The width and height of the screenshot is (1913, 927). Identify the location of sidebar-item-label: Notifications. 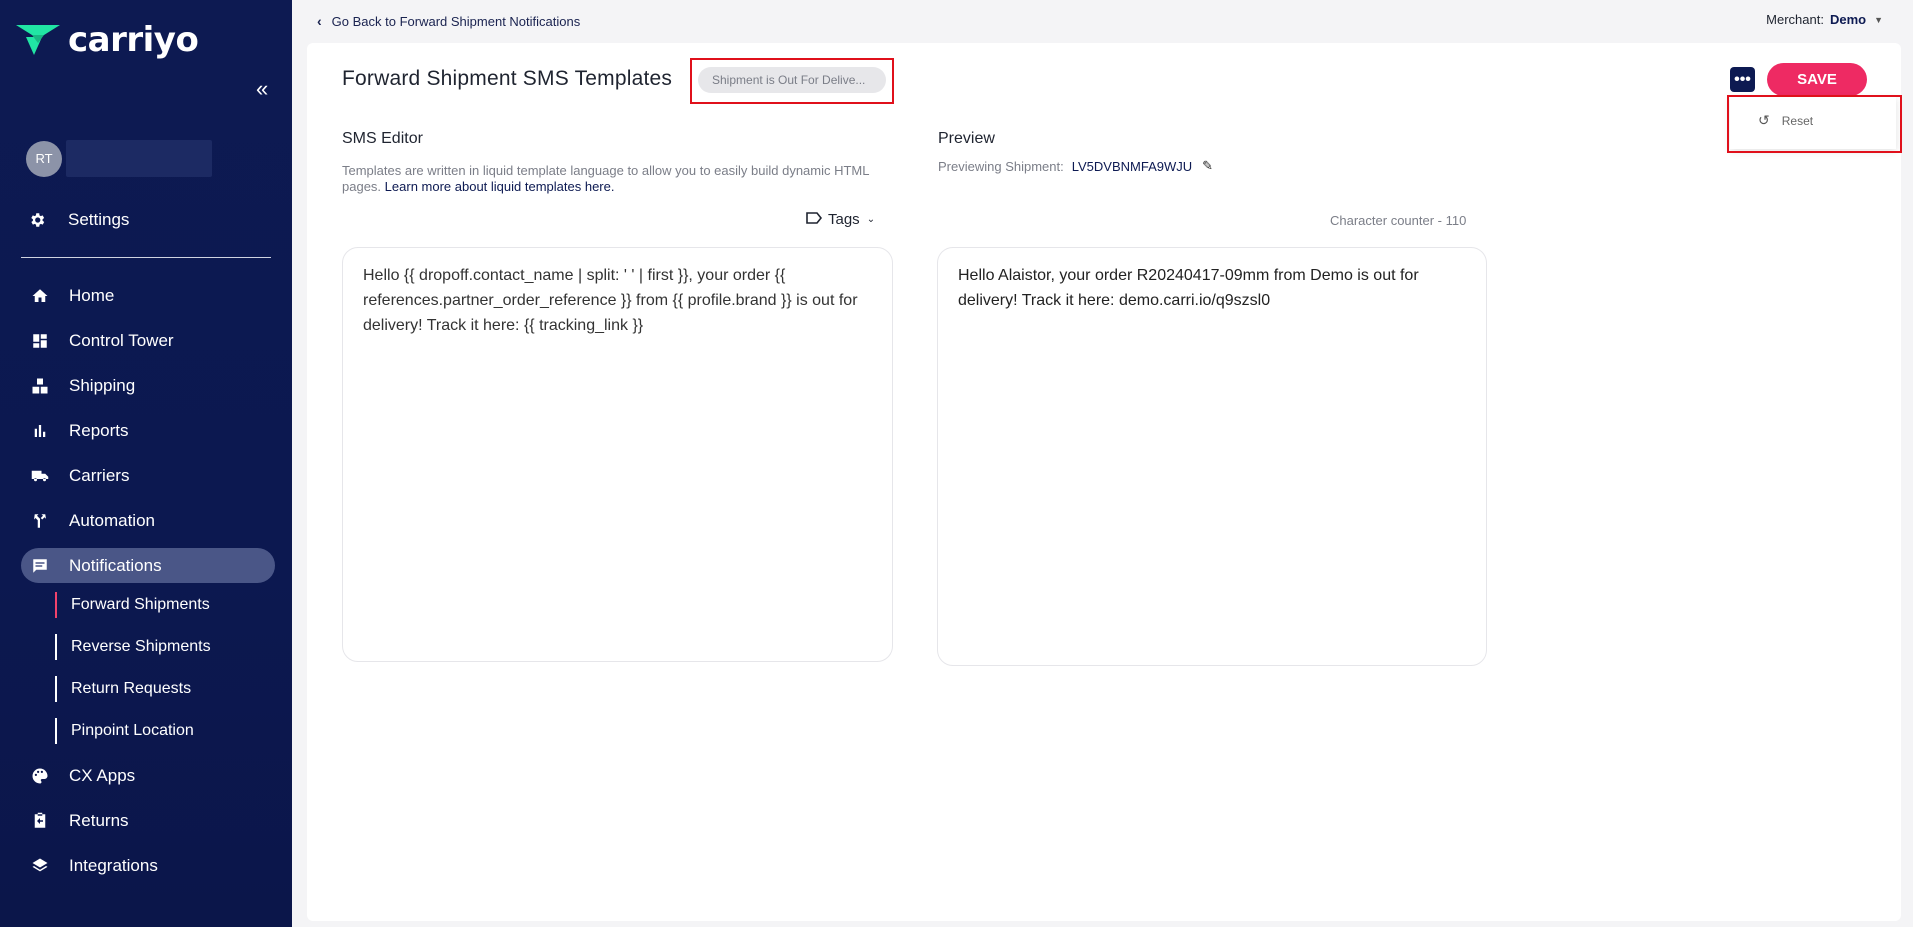
(115, 565).